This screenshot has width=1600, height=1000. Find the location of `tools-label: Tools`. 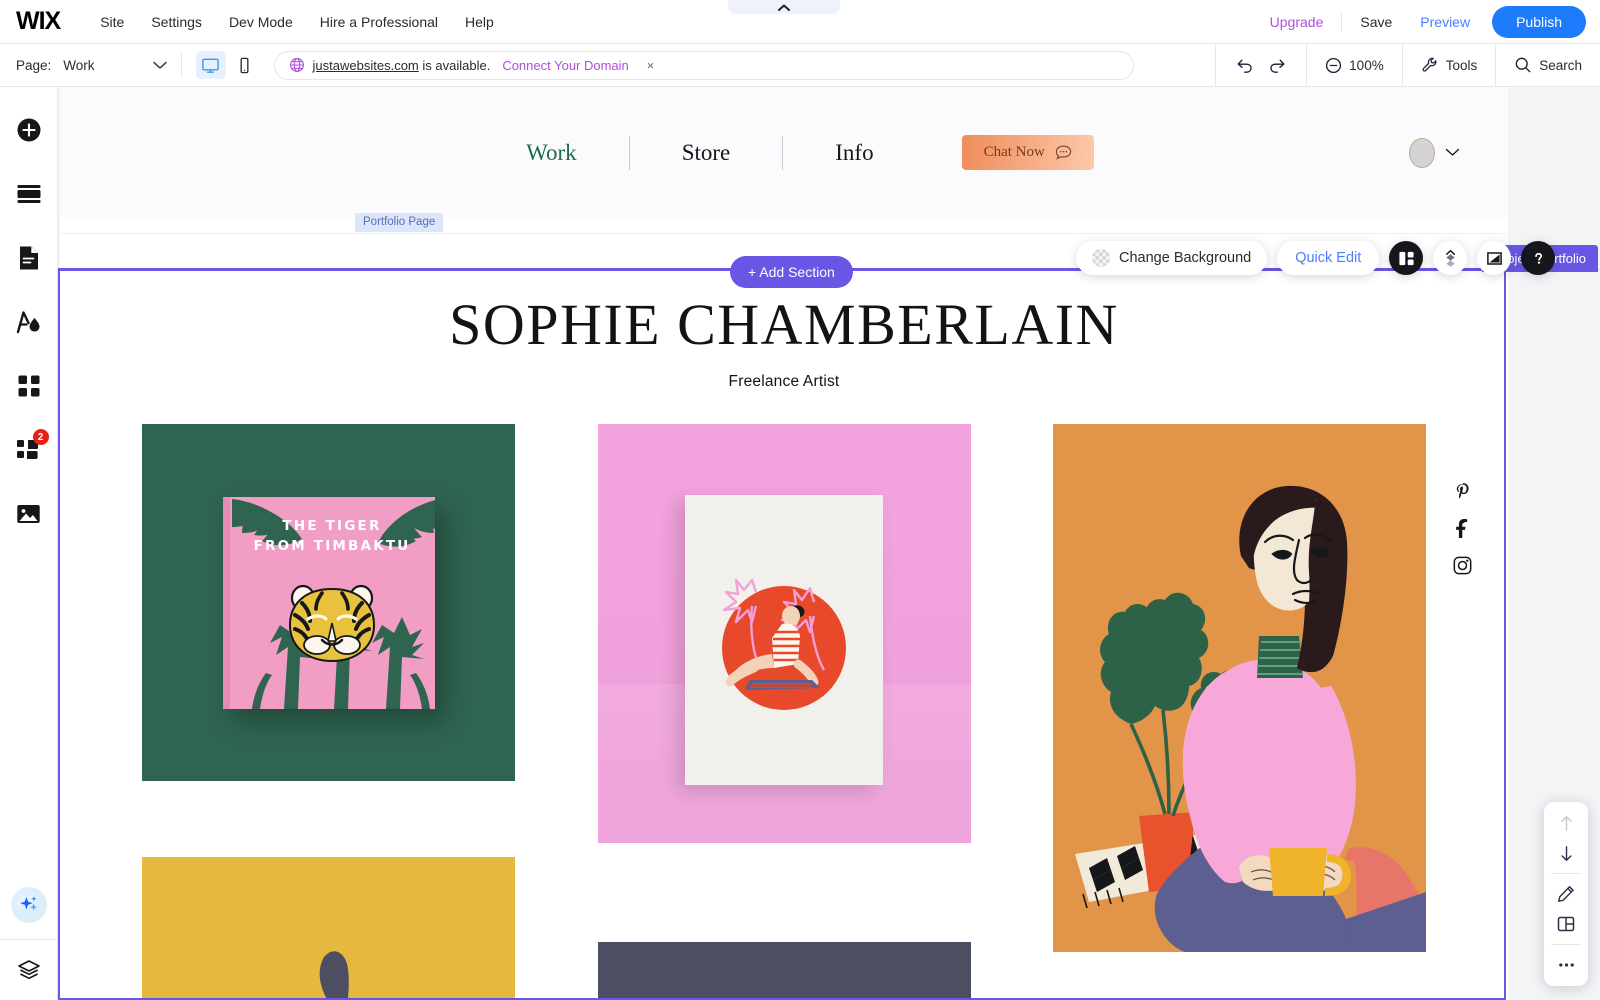

tools-label: Tools is located at coordinates (1461, 65).